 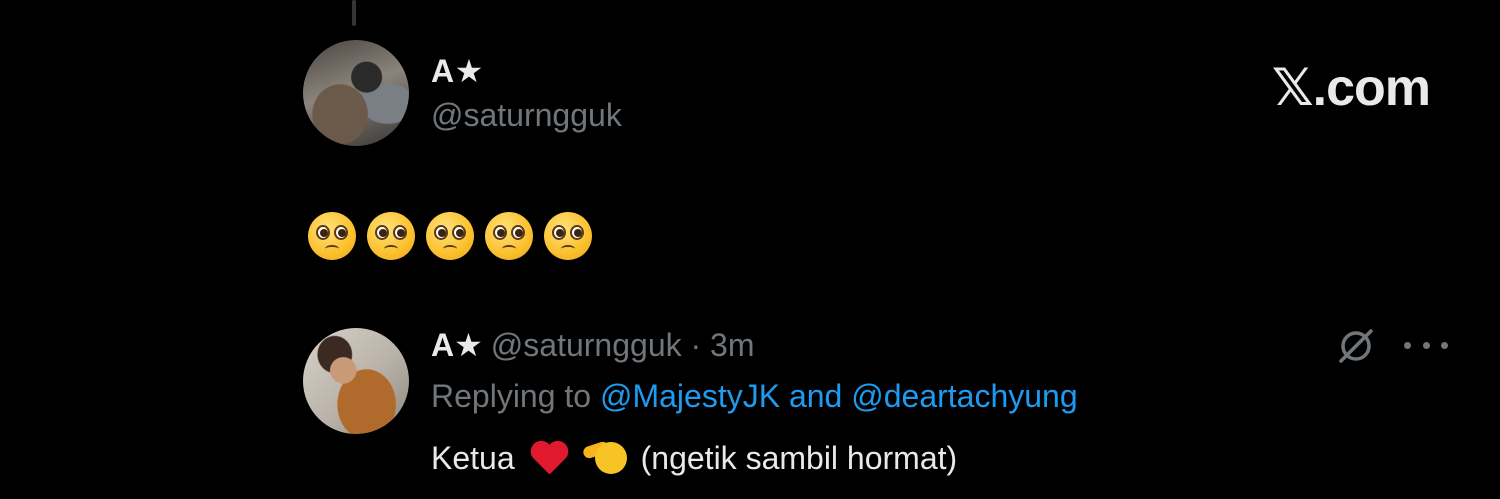 What do you see at coordinates (1351, 88) in the screenshot?
I see `x-com-watermark: 𝕏.com` at bounding box center [1351, 88].